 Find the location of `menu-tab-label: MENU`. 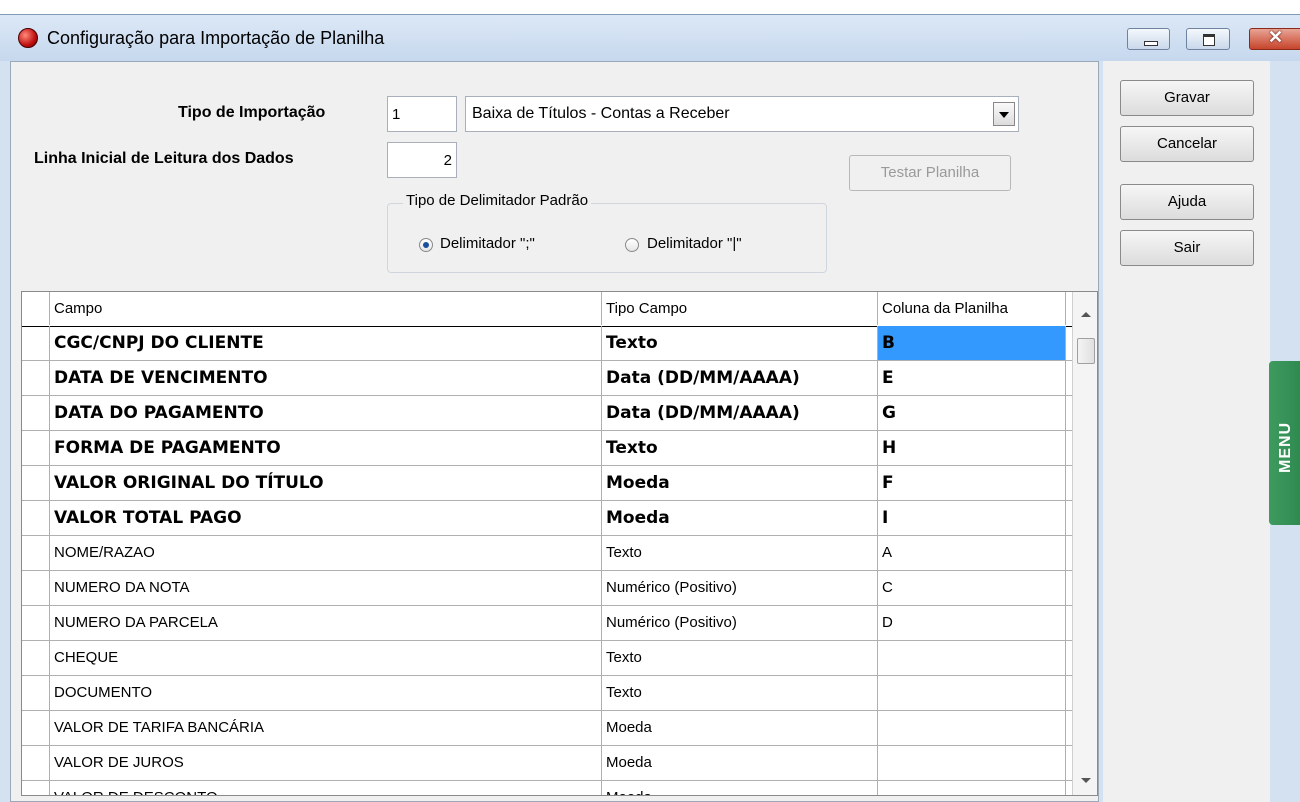

menu-tab-label: MENU is located at coordinates (1285, 447).